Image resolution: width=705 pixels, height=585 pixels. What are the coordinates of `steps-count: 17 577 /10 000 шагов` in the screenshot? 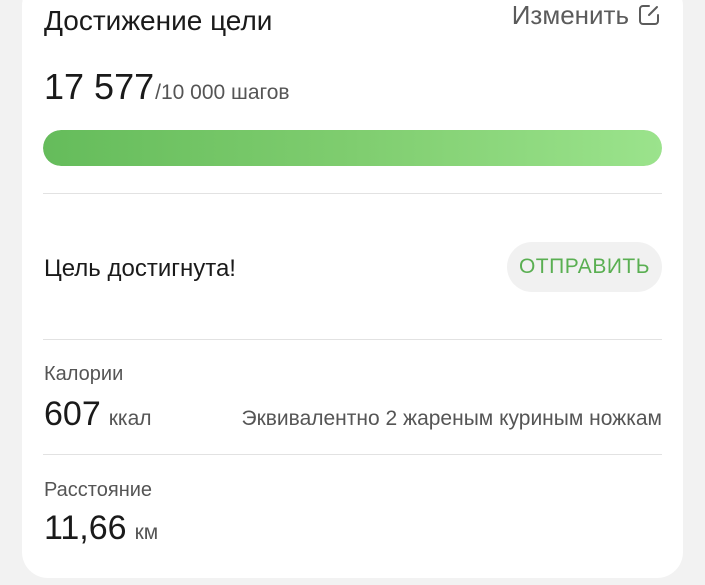 It's located at (167, 87).